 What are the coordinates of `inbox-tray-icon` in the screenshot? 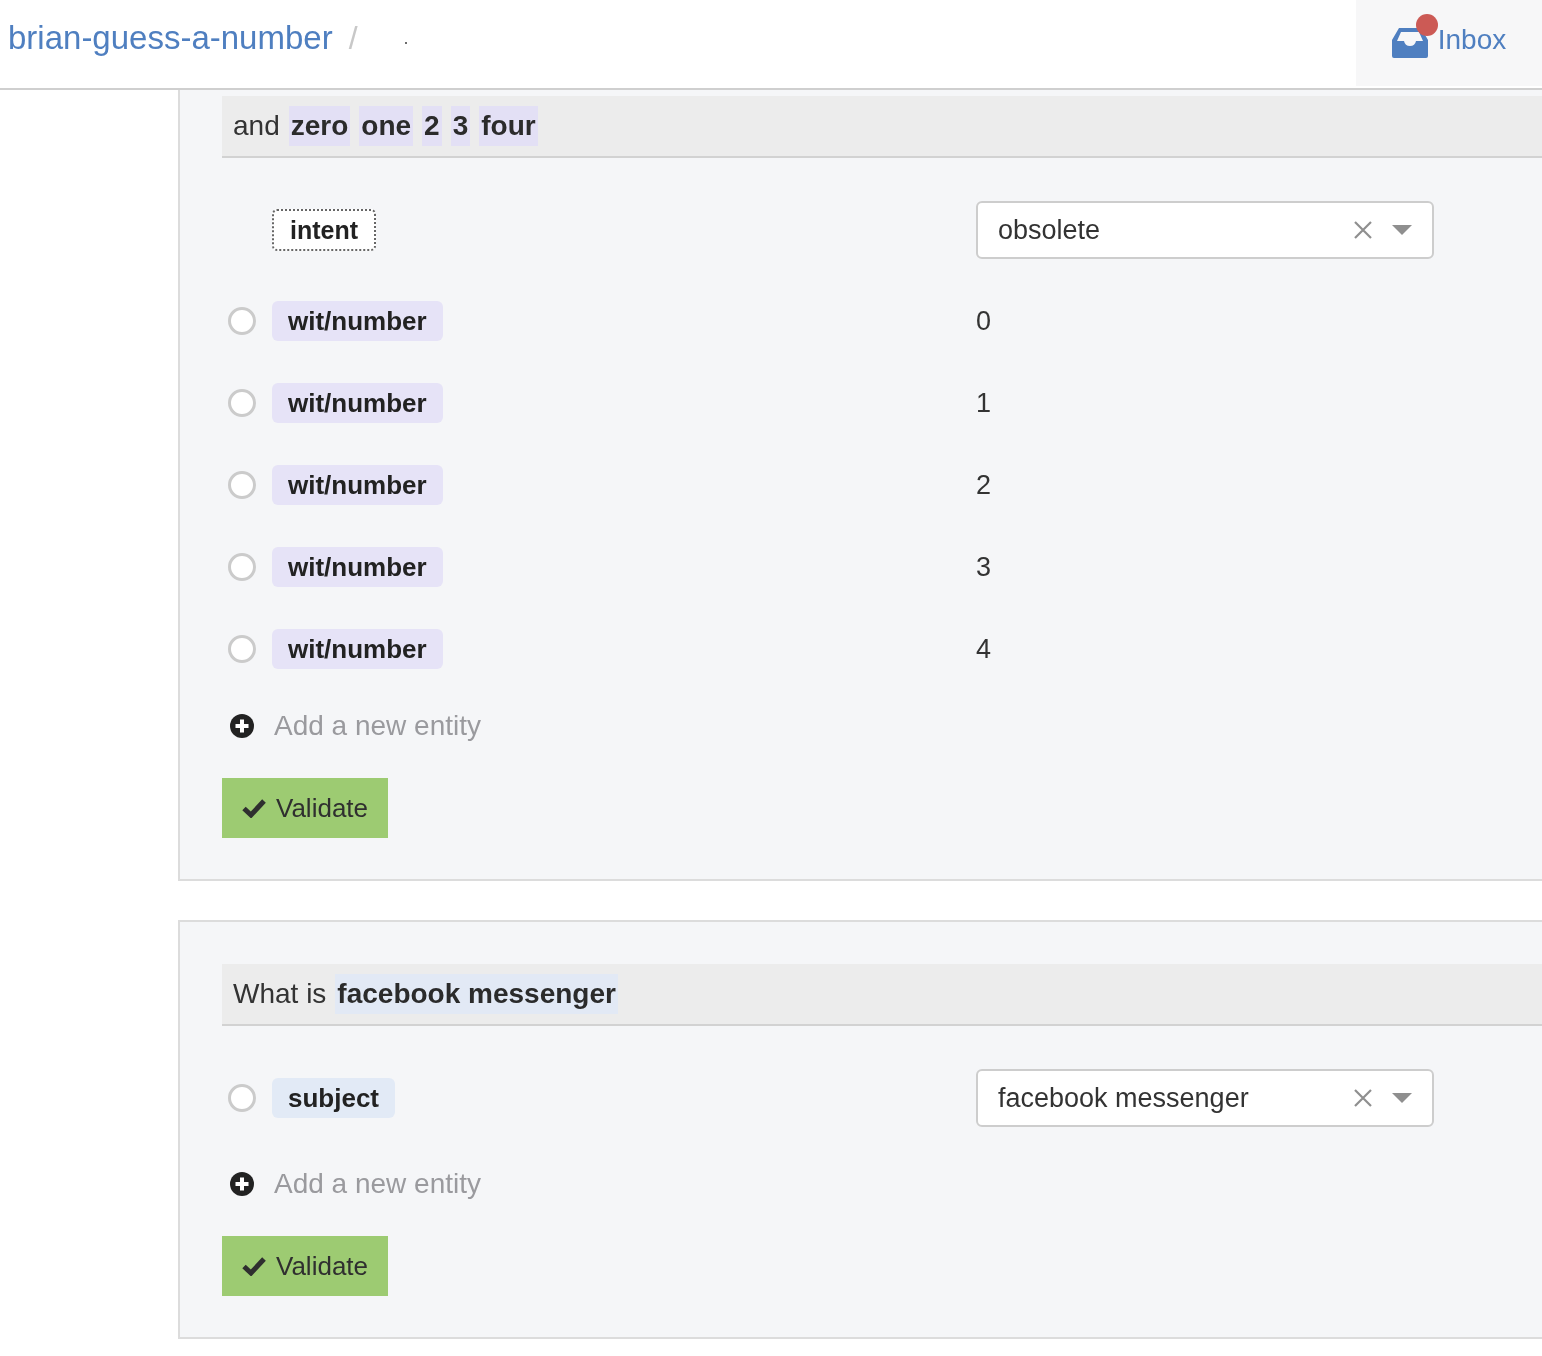 It's located at (1409, 43).